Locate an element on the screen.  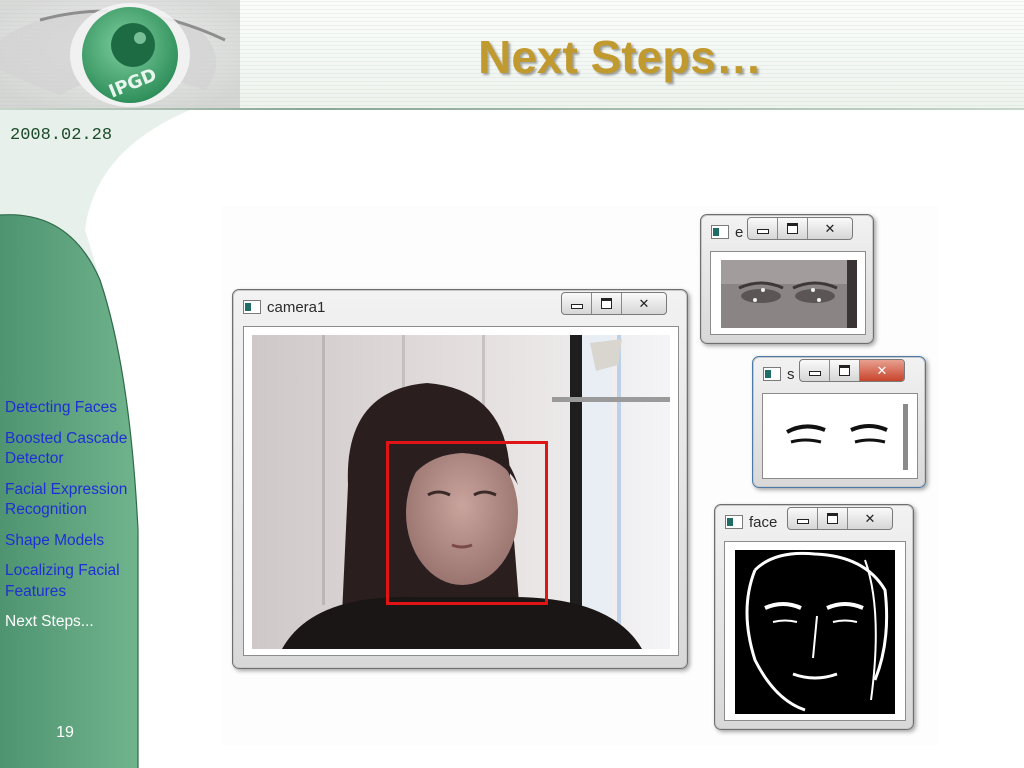
nav-item-detecting-faces: Detecting Faces is located at coordinates (69, 408).